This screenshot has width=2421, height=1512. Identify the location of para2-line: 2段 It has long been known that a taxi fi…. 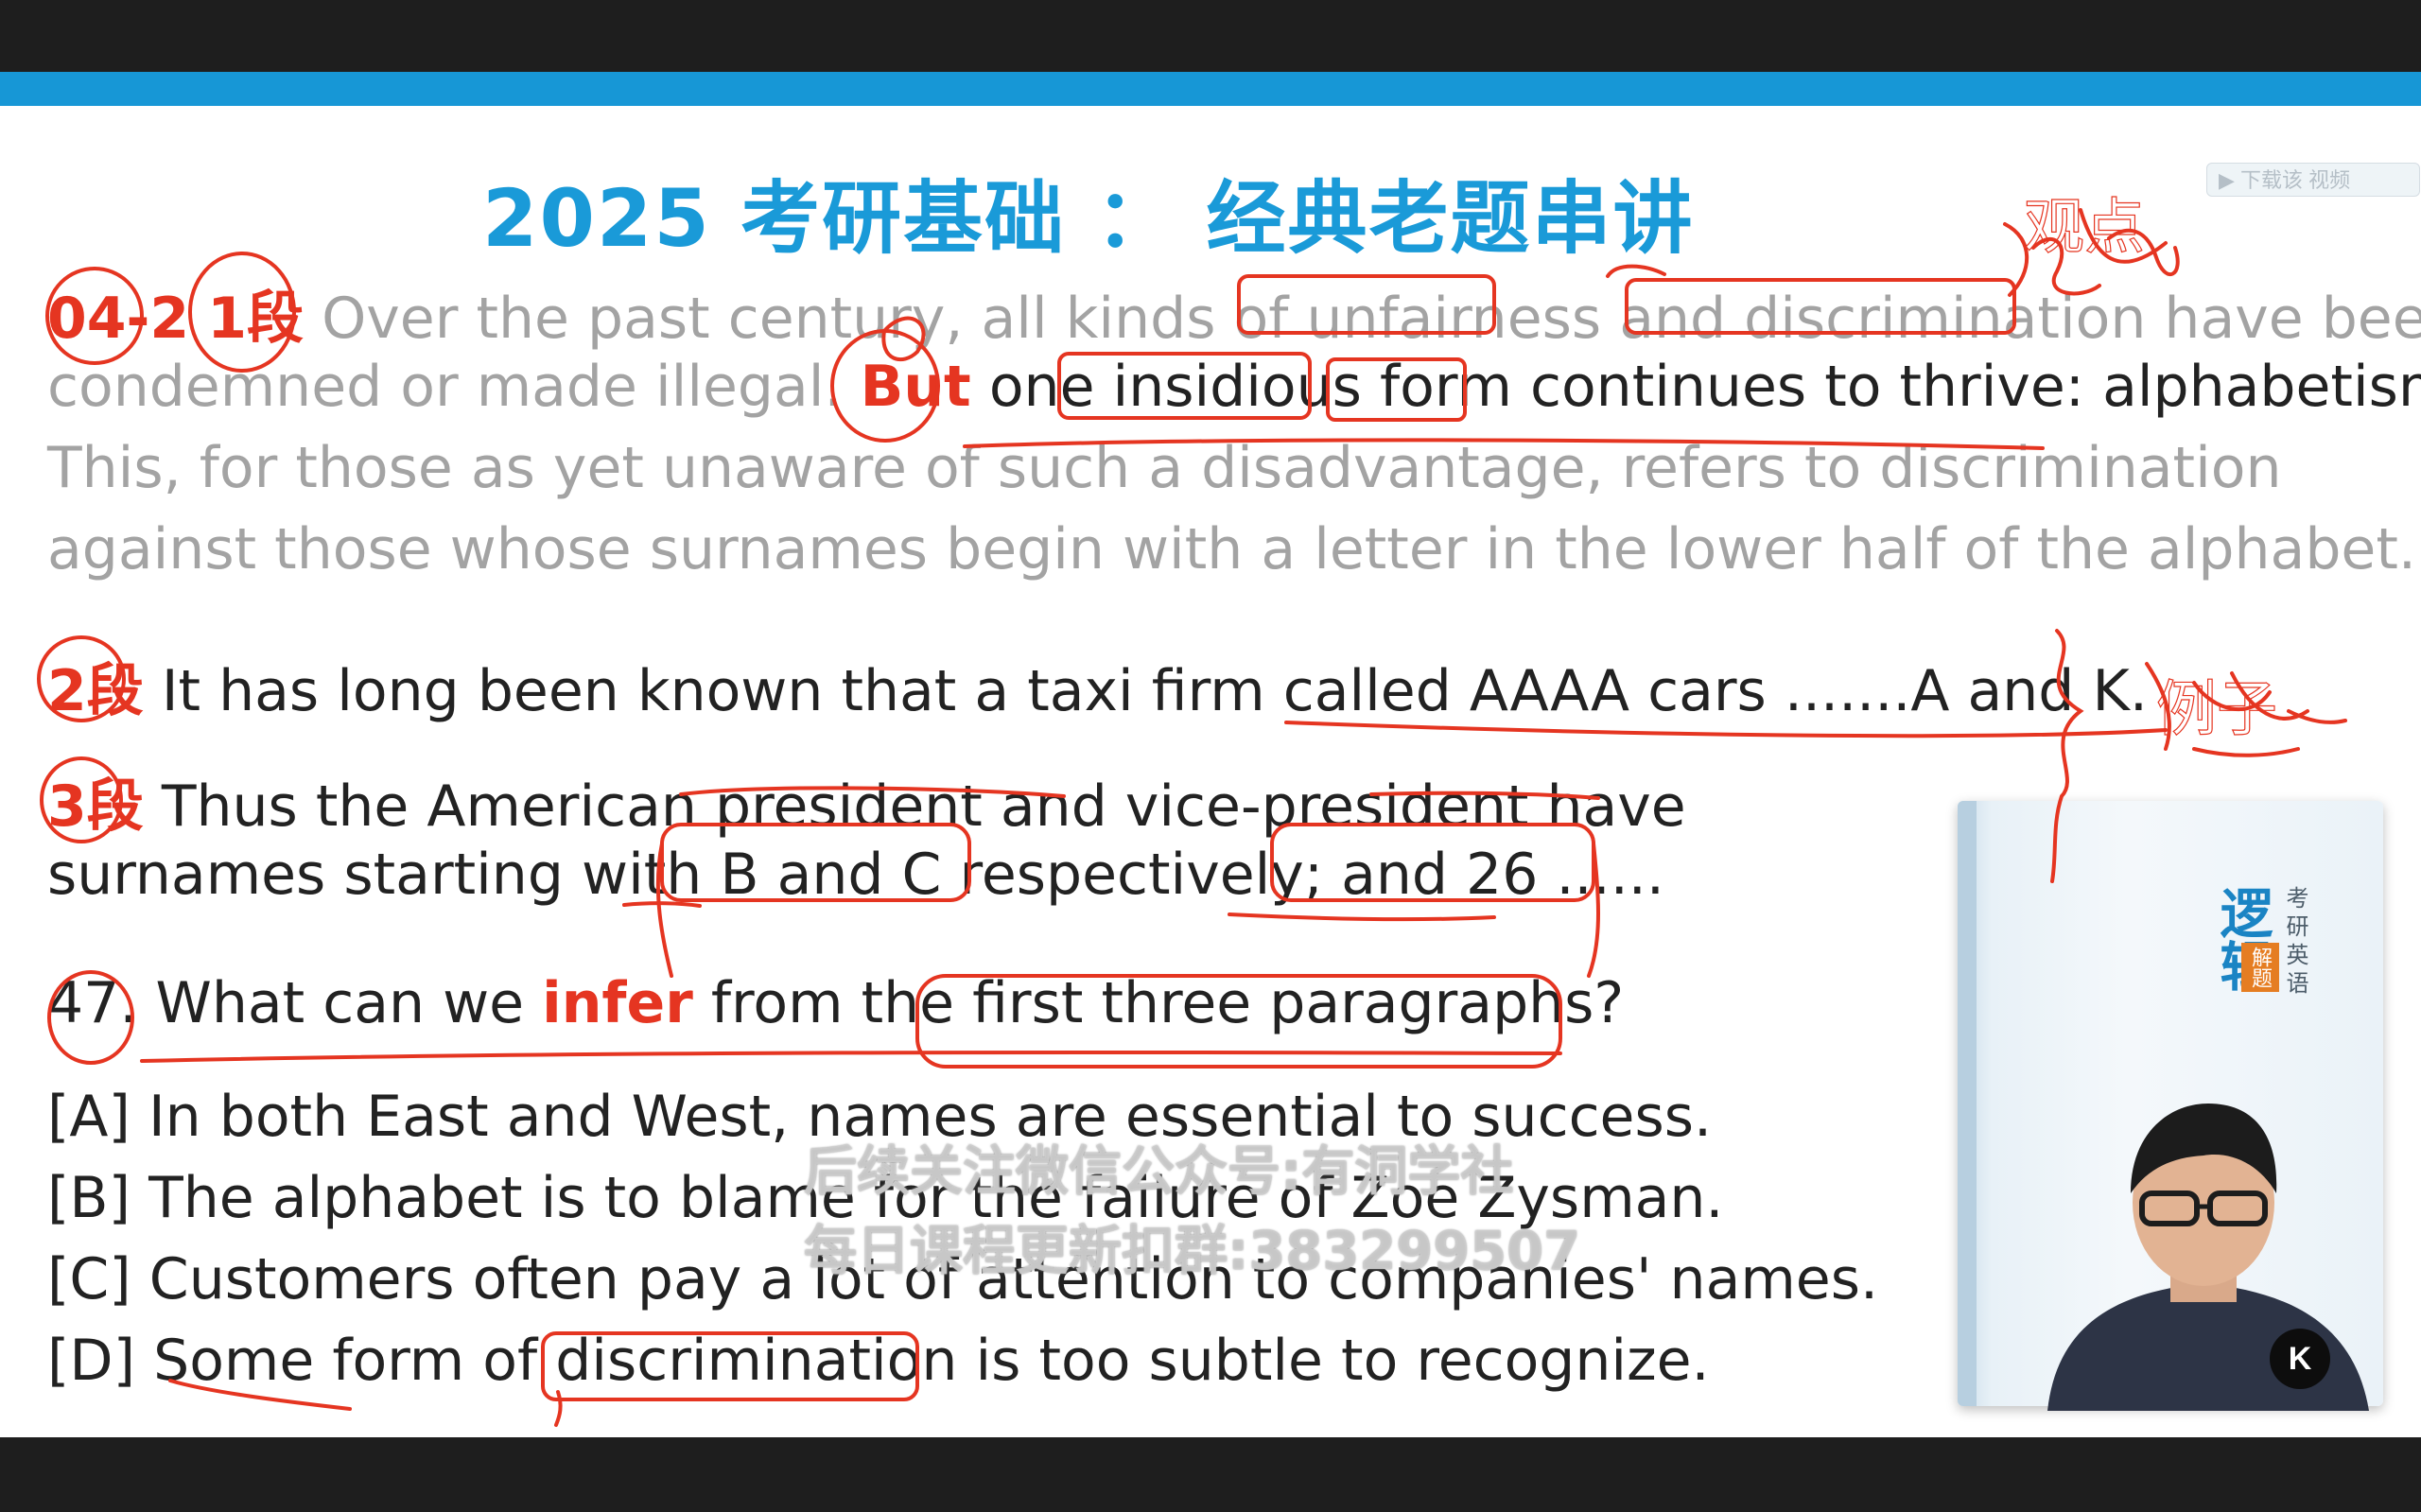
(1097, 686).